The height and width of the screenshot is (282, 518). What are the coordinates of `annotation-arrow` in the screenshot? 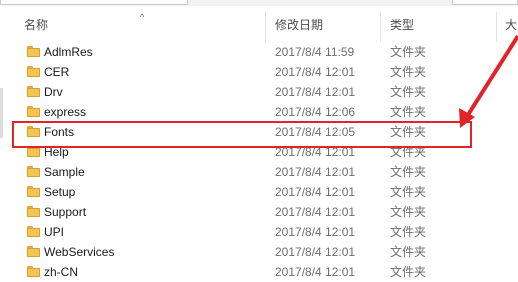 It's located at (488, 81).